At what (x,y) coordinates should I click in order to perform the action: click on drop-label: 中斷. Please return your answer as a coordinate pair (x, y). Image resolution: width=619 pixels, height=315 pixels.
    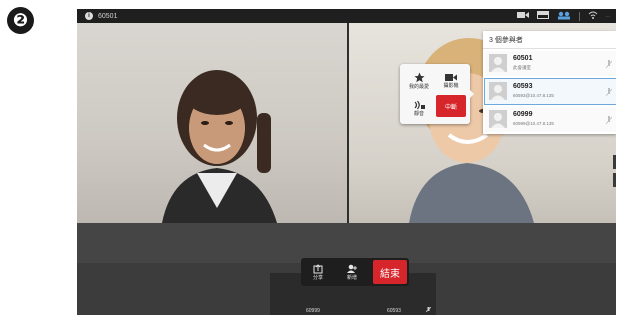
    Looking at the image, I should click on (450, 107).